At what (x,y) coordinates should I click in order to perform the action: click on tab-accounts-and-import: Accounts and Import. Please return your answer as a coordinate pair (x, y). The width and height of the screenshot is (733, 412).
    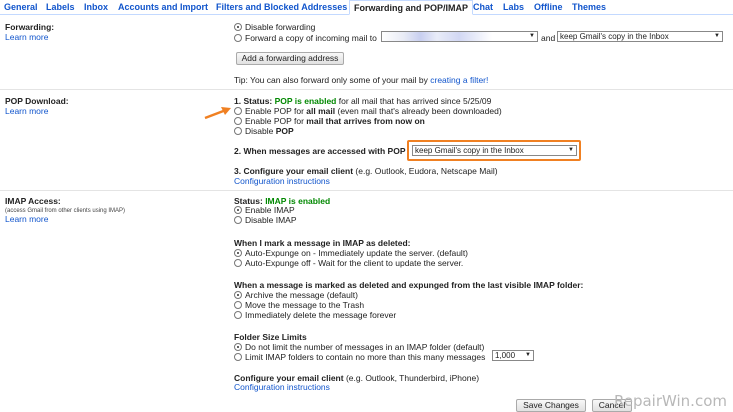
    Looking at the image, I should click on (163, 7).